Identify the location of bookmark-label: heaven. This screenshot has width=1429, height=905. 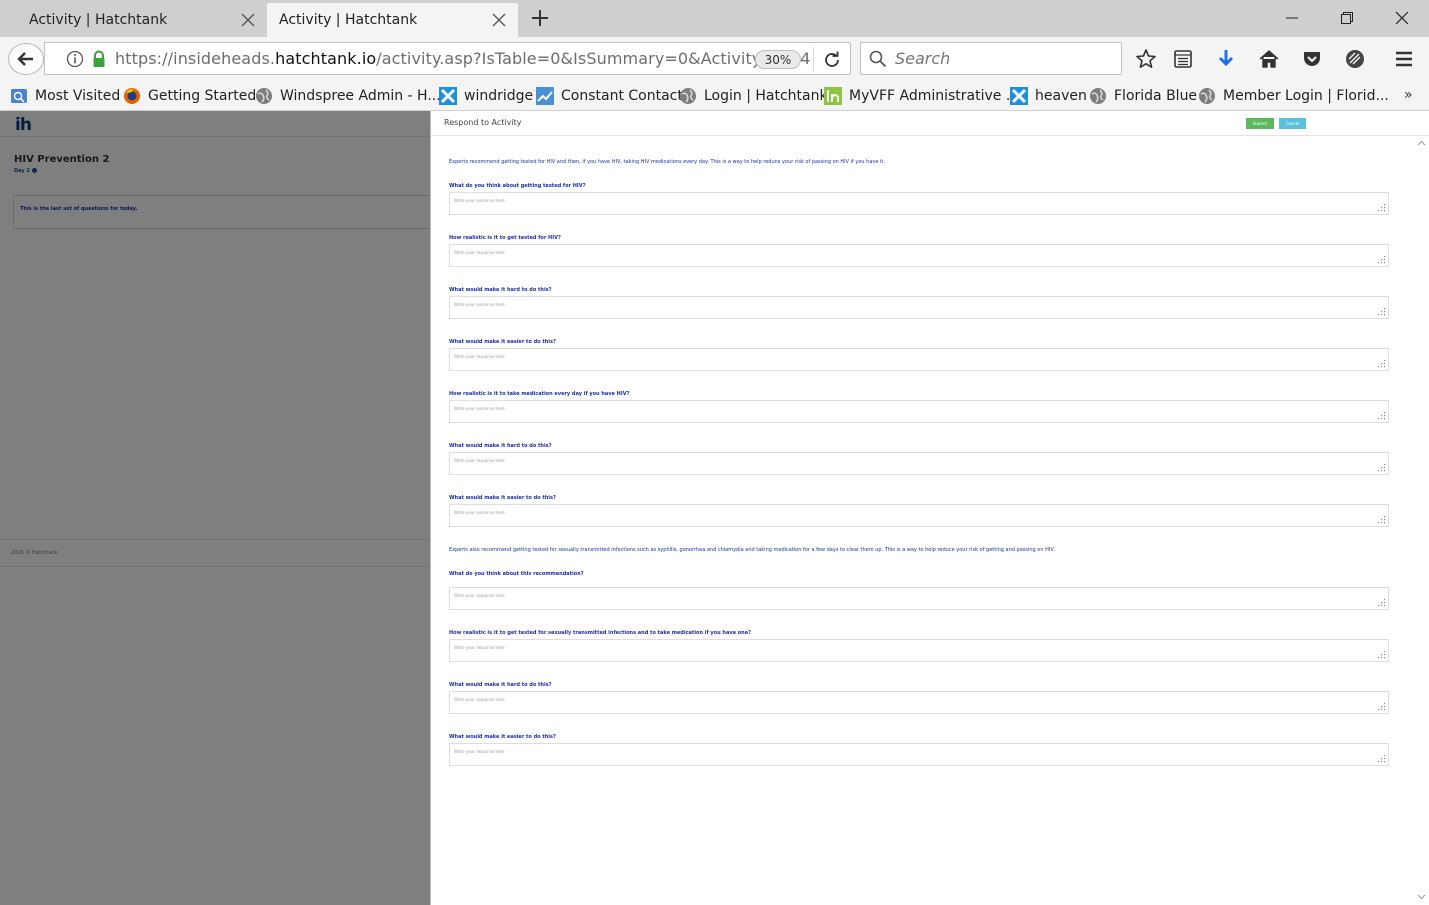
(1061, 96).